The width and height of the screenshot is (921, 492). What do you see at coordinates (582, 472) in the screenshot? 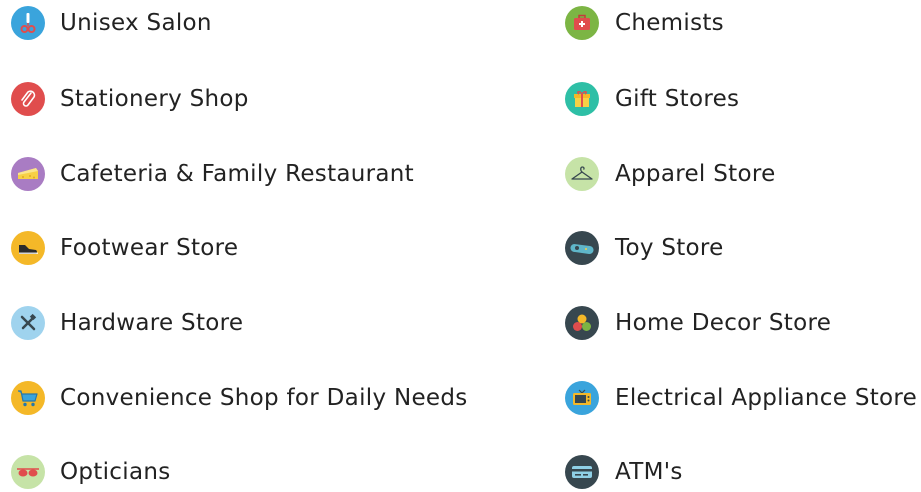
I see `atm-card-icon` at bounding box center [582, 472].